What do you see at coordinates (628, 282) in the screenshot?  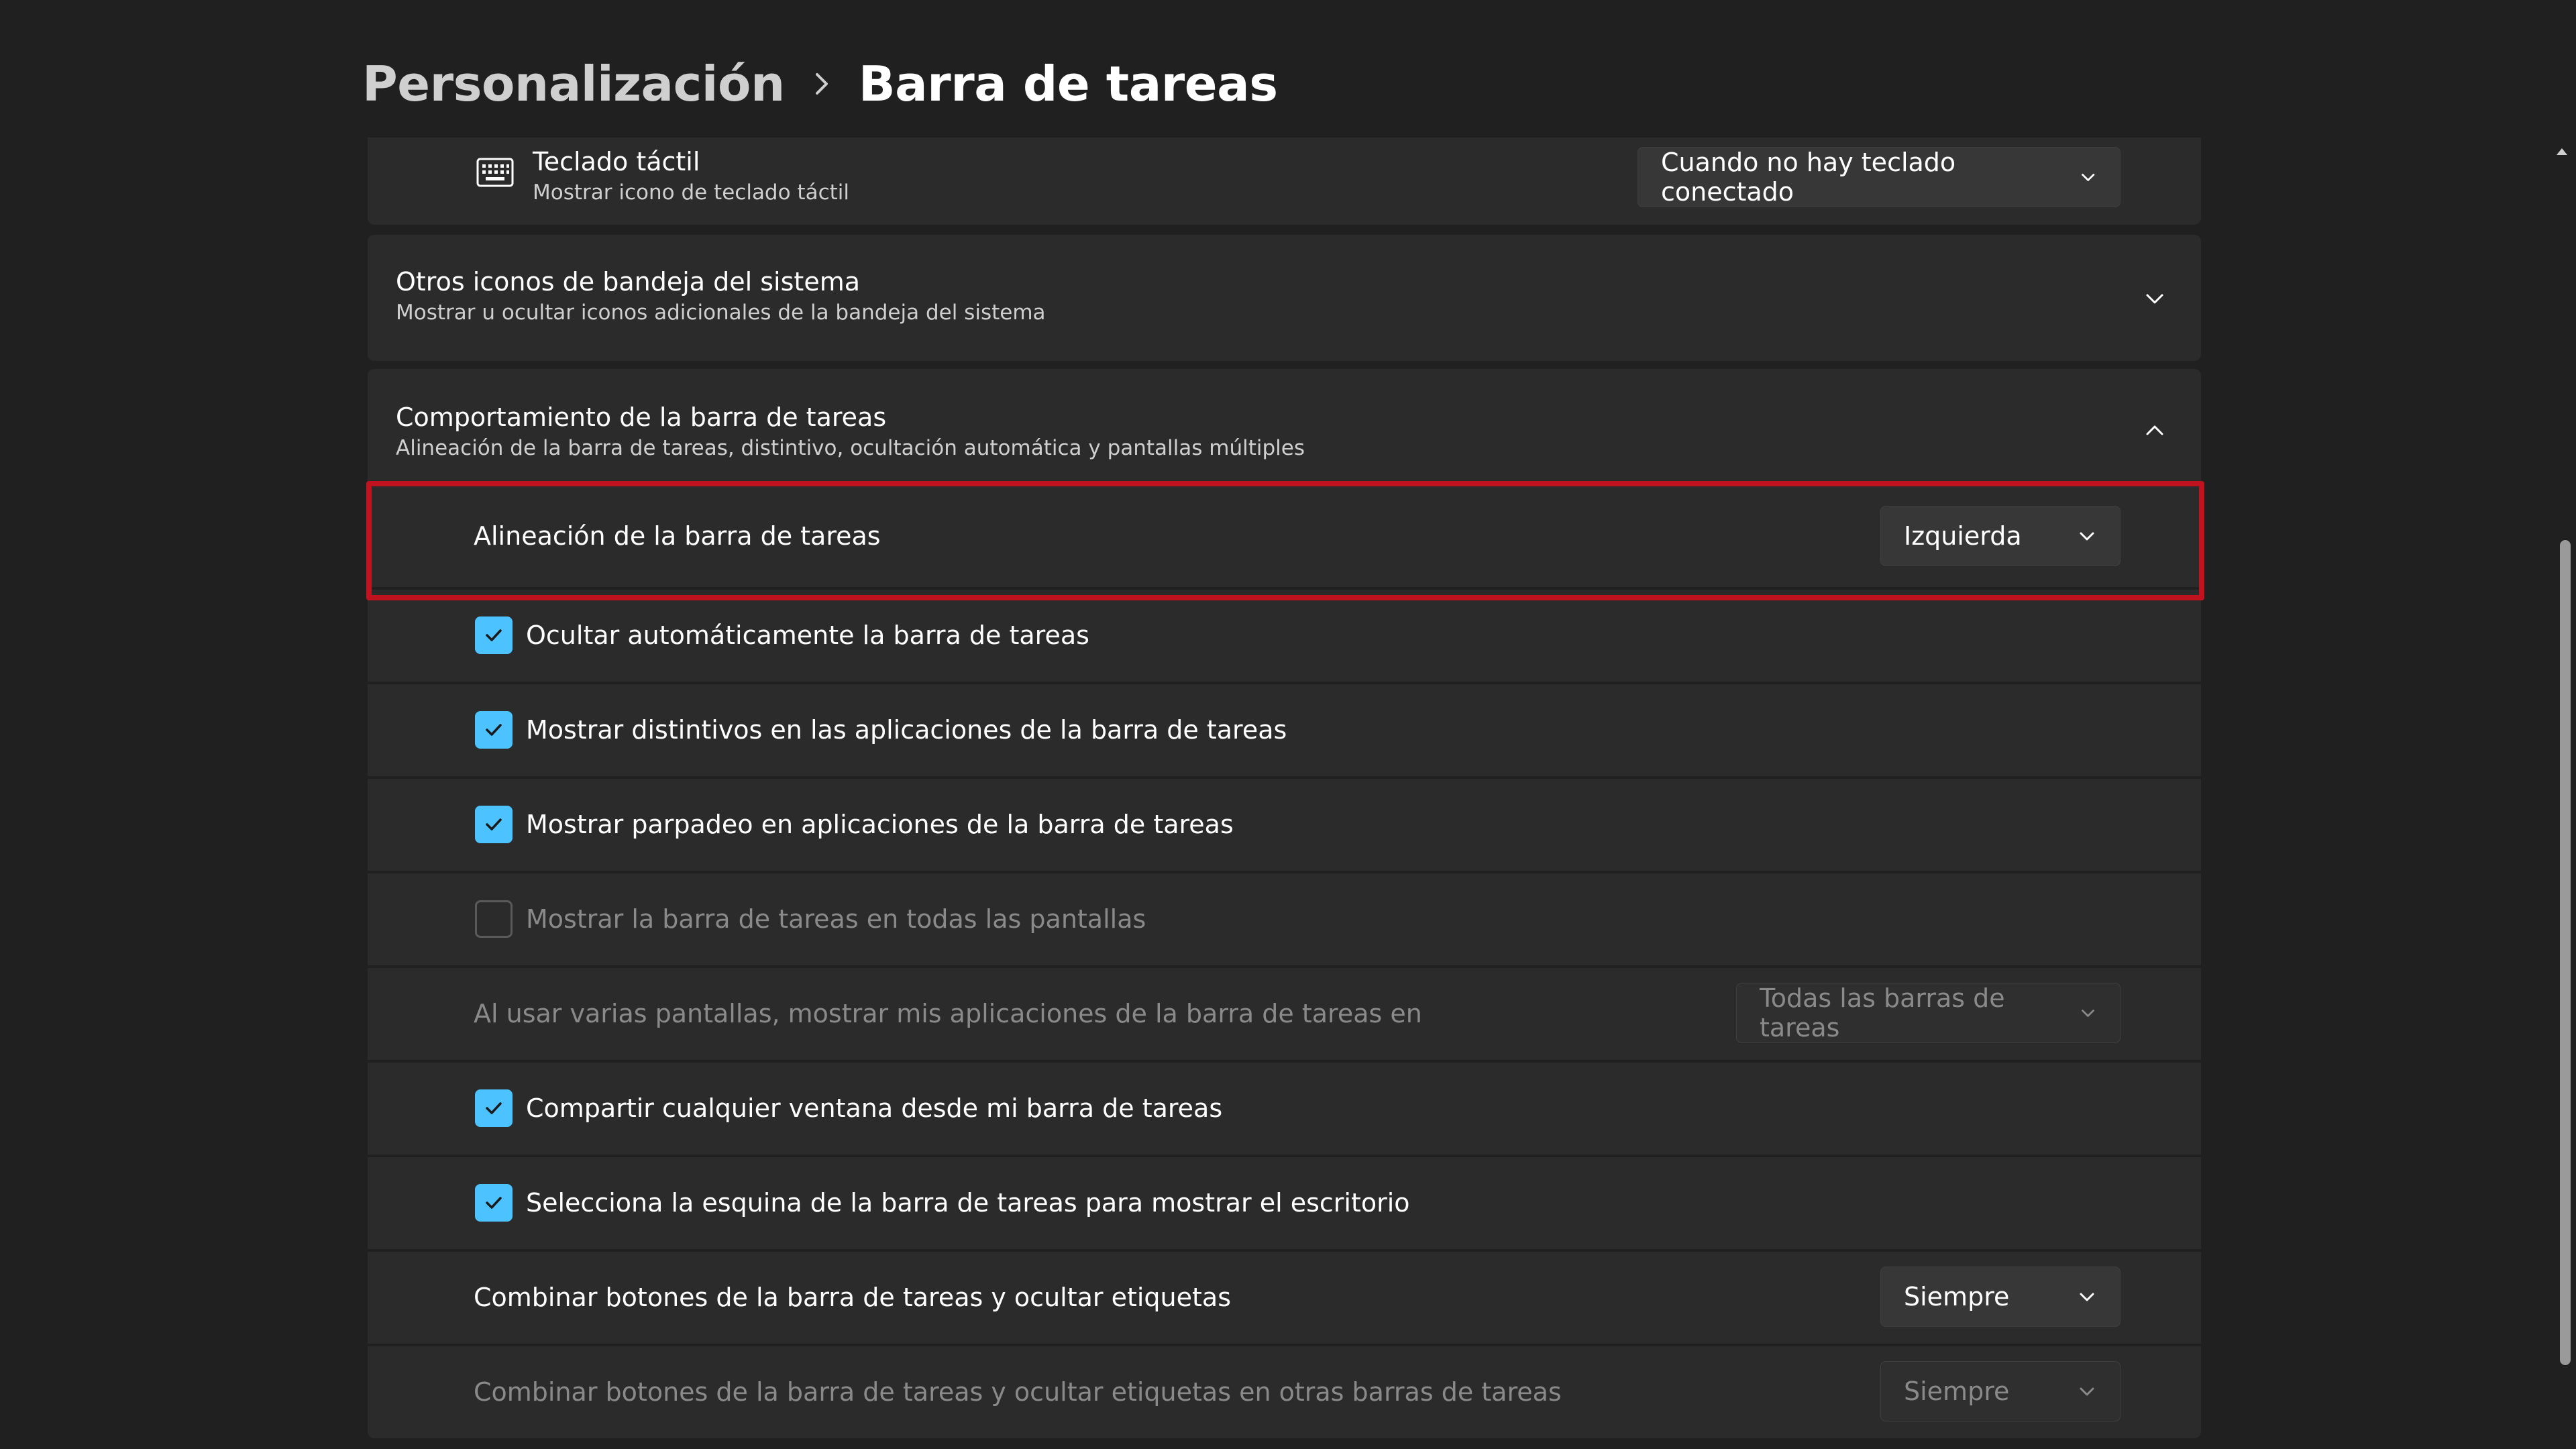 I see `tray-icons-title: Otros iconos de bandeja del sistema` at bounding box center [628, 282].